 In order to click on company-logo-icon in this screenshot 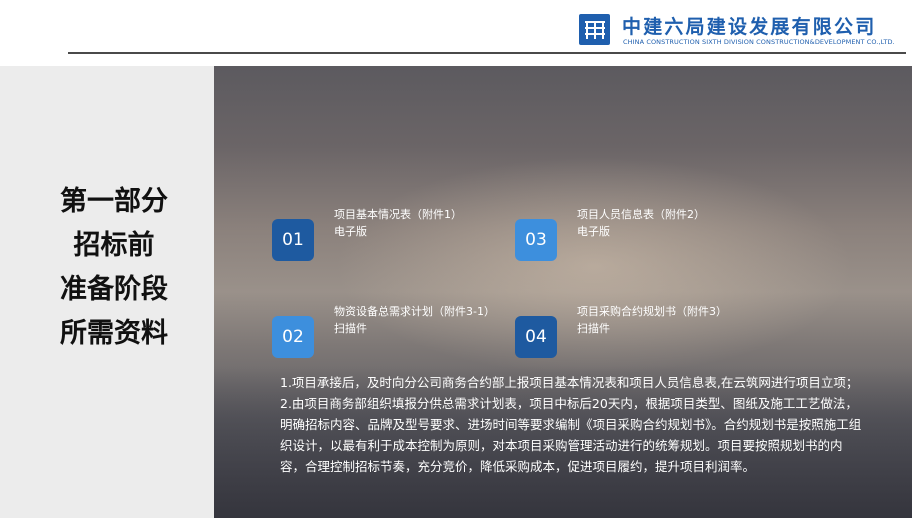, I will do `click(594, 29)`.